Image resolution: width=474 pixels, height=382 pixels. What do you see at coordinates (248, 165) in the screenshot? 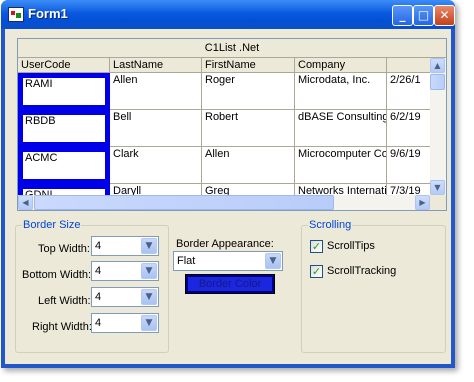
I see `cell-firstname: Allen` at bounding box center [248, 165].